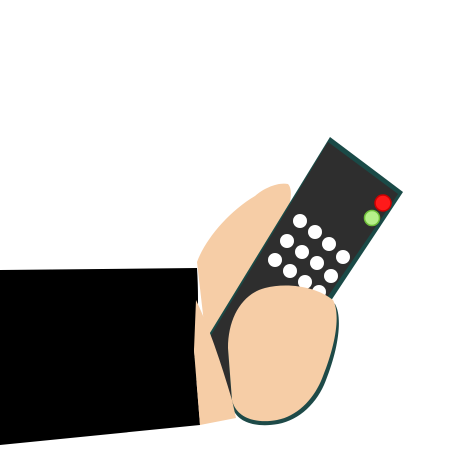  What do you see at coordinates (383, 203) in the screenshot?
I see `power-button` at bounding box center [383, 203].